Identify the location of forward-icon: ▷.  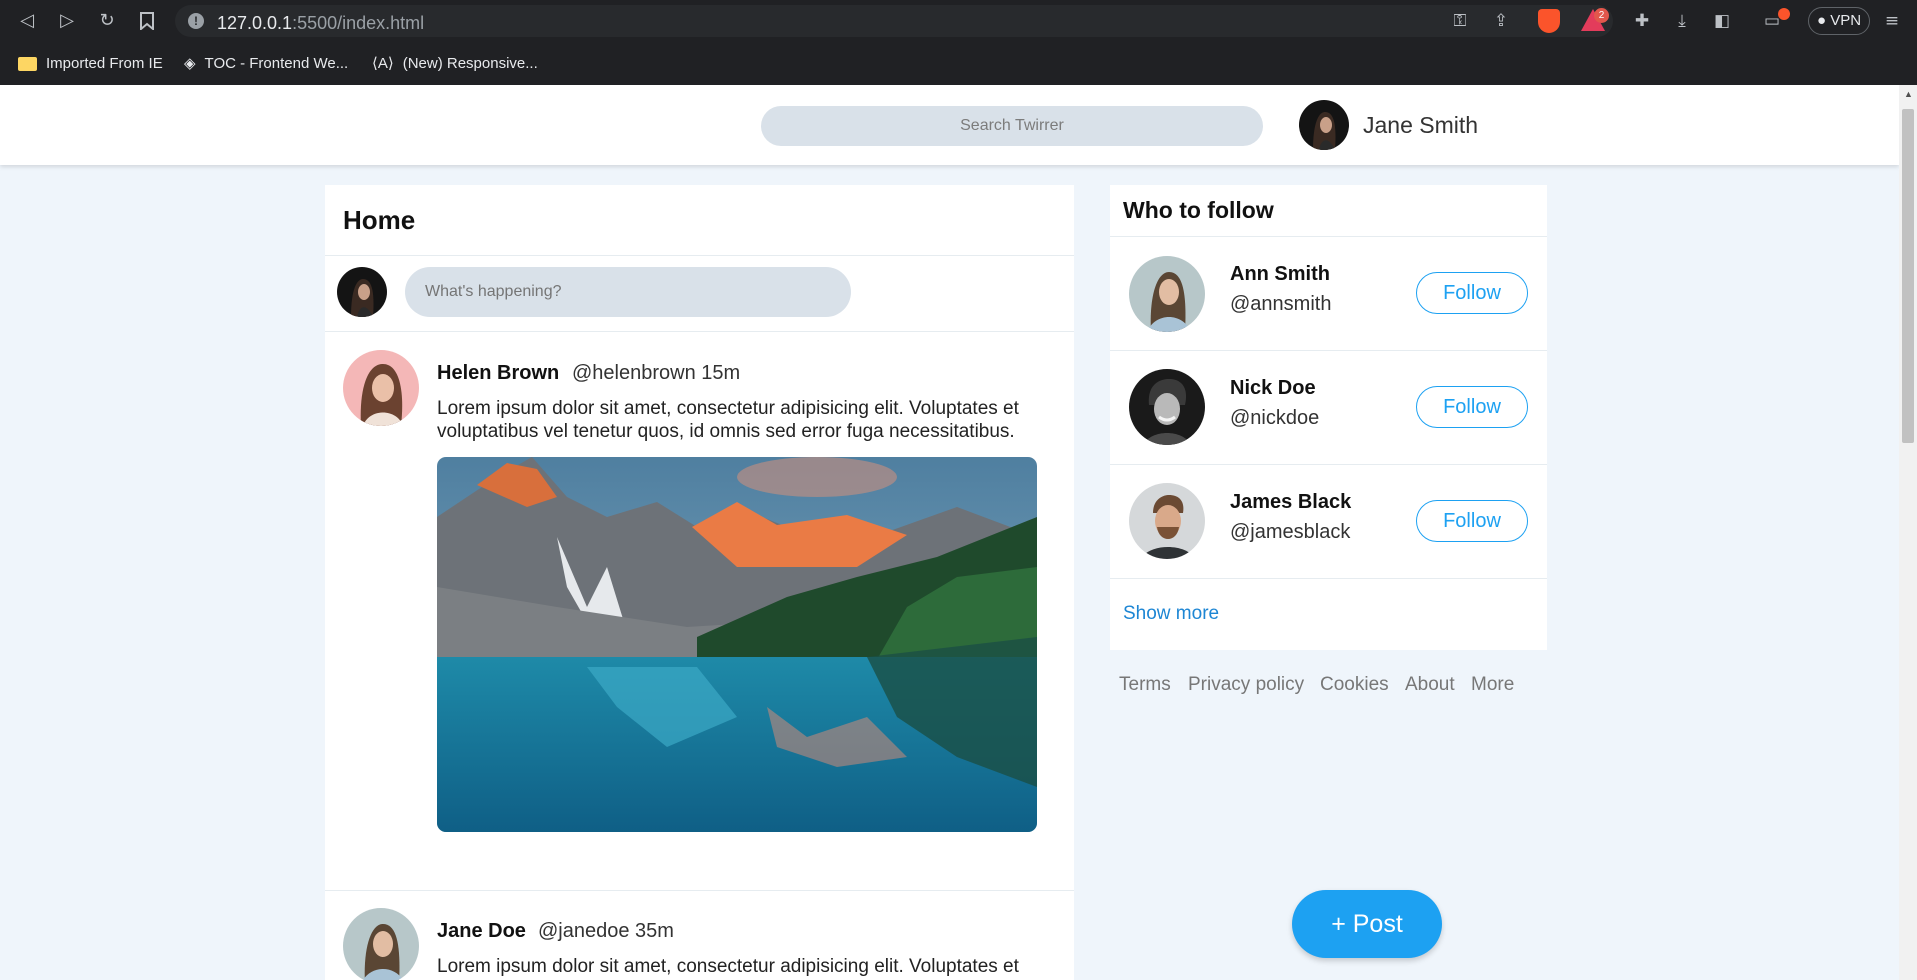
(67, 21).